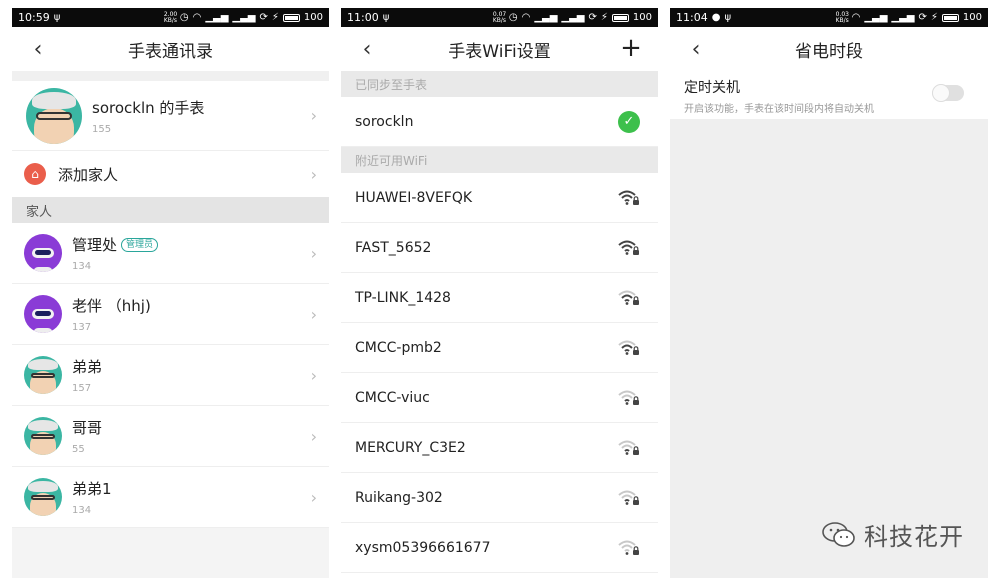  I want to click on timed-shutdown-title: 定时关机, so click(712, 88).